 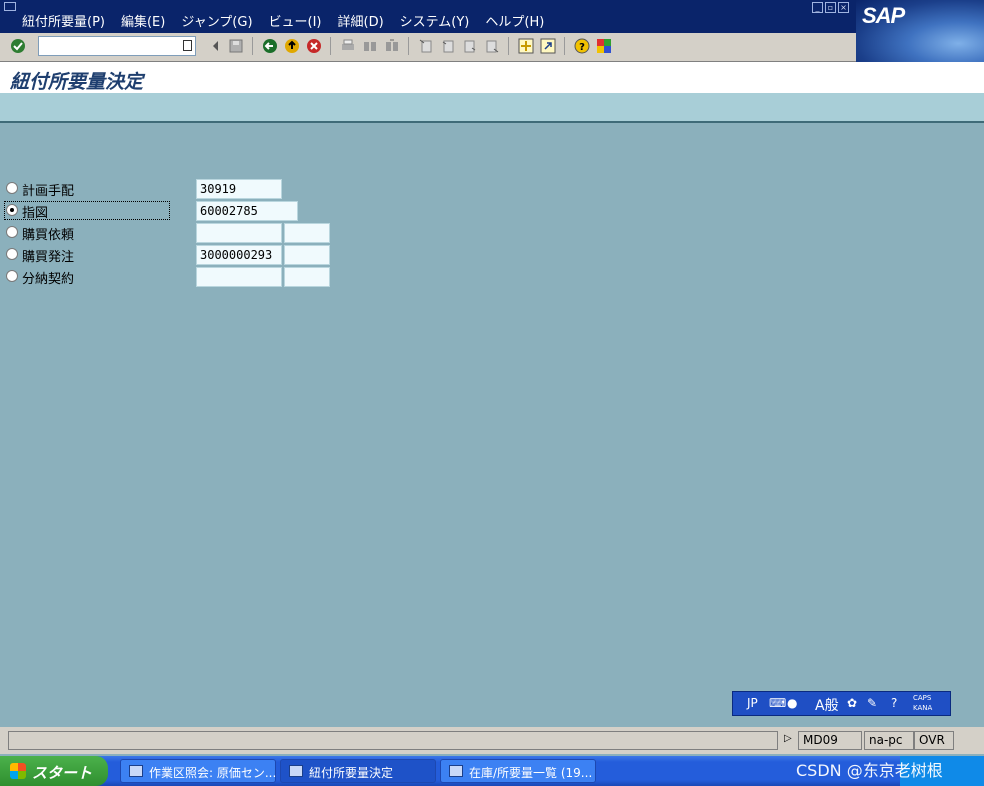 I want to click on standard-toolbar: ?, so click(x=428, y=47).